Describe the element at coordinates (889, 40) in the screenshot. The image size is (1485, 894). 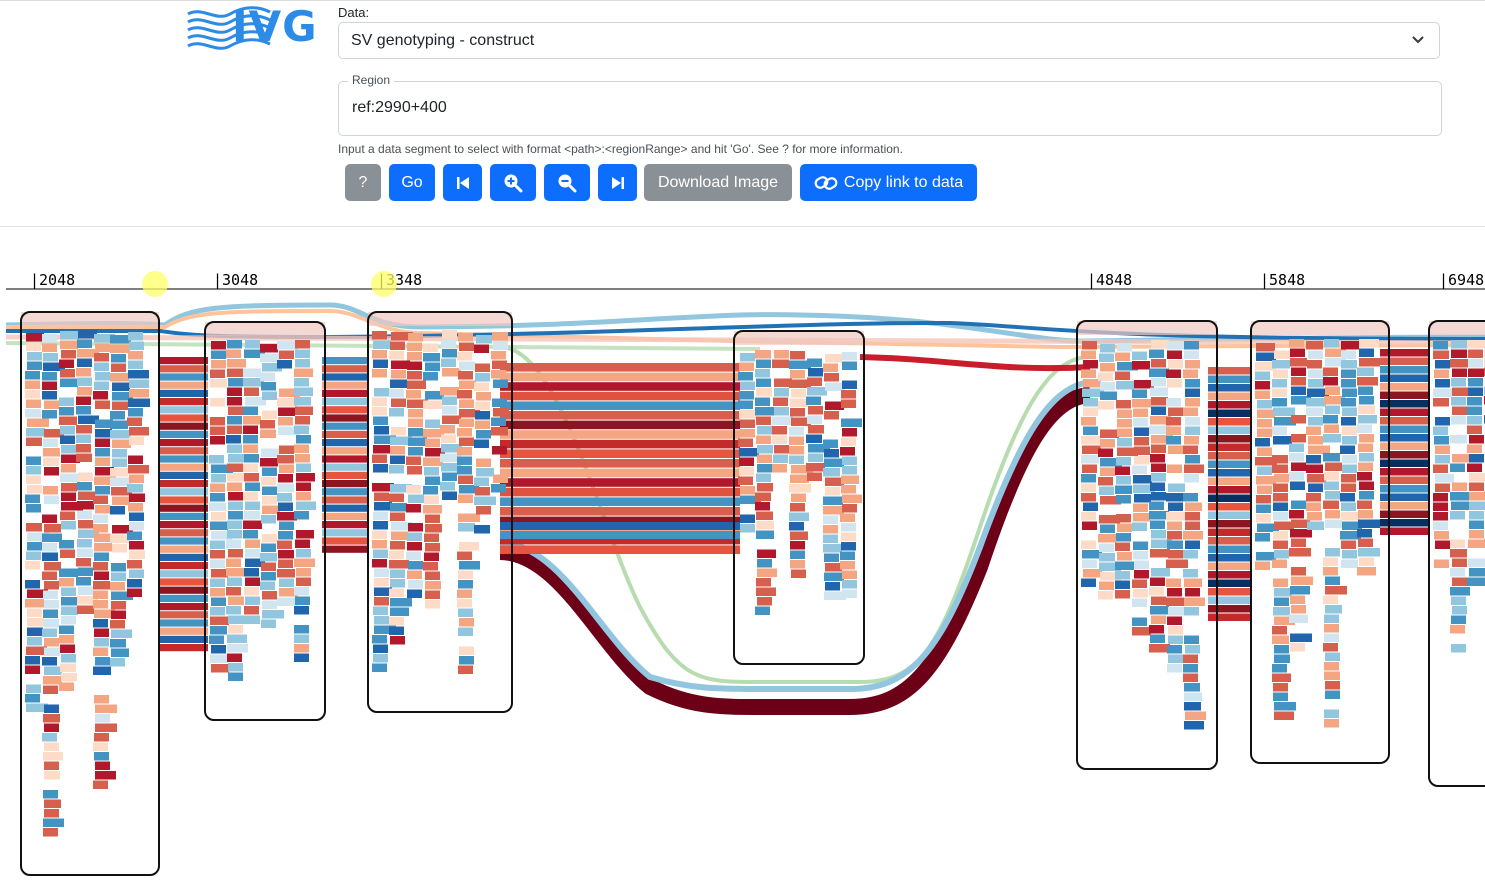
I see `data-select: SV genotyping - construct` at that location.